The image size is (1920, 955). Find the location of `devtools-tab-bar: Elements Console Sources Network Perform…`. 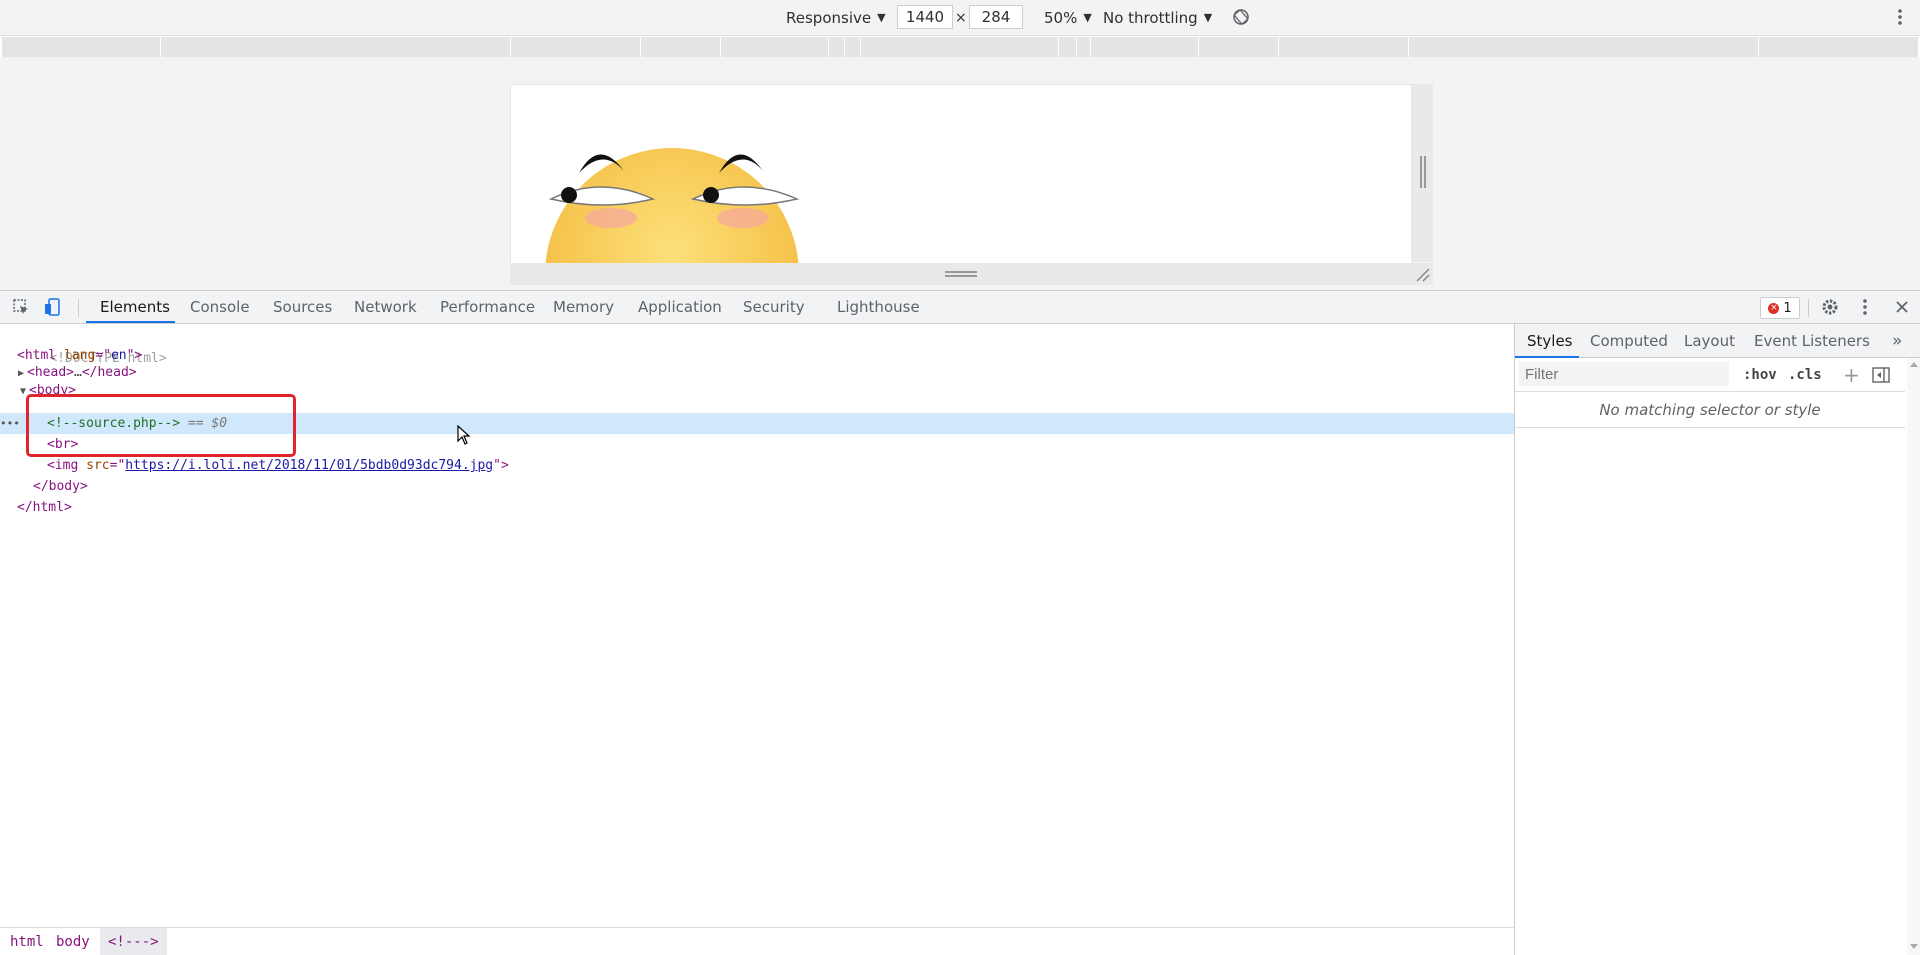

devtools-tab-bar: Elements Console Sources Network Perform… is located at coordinates (960, 307).